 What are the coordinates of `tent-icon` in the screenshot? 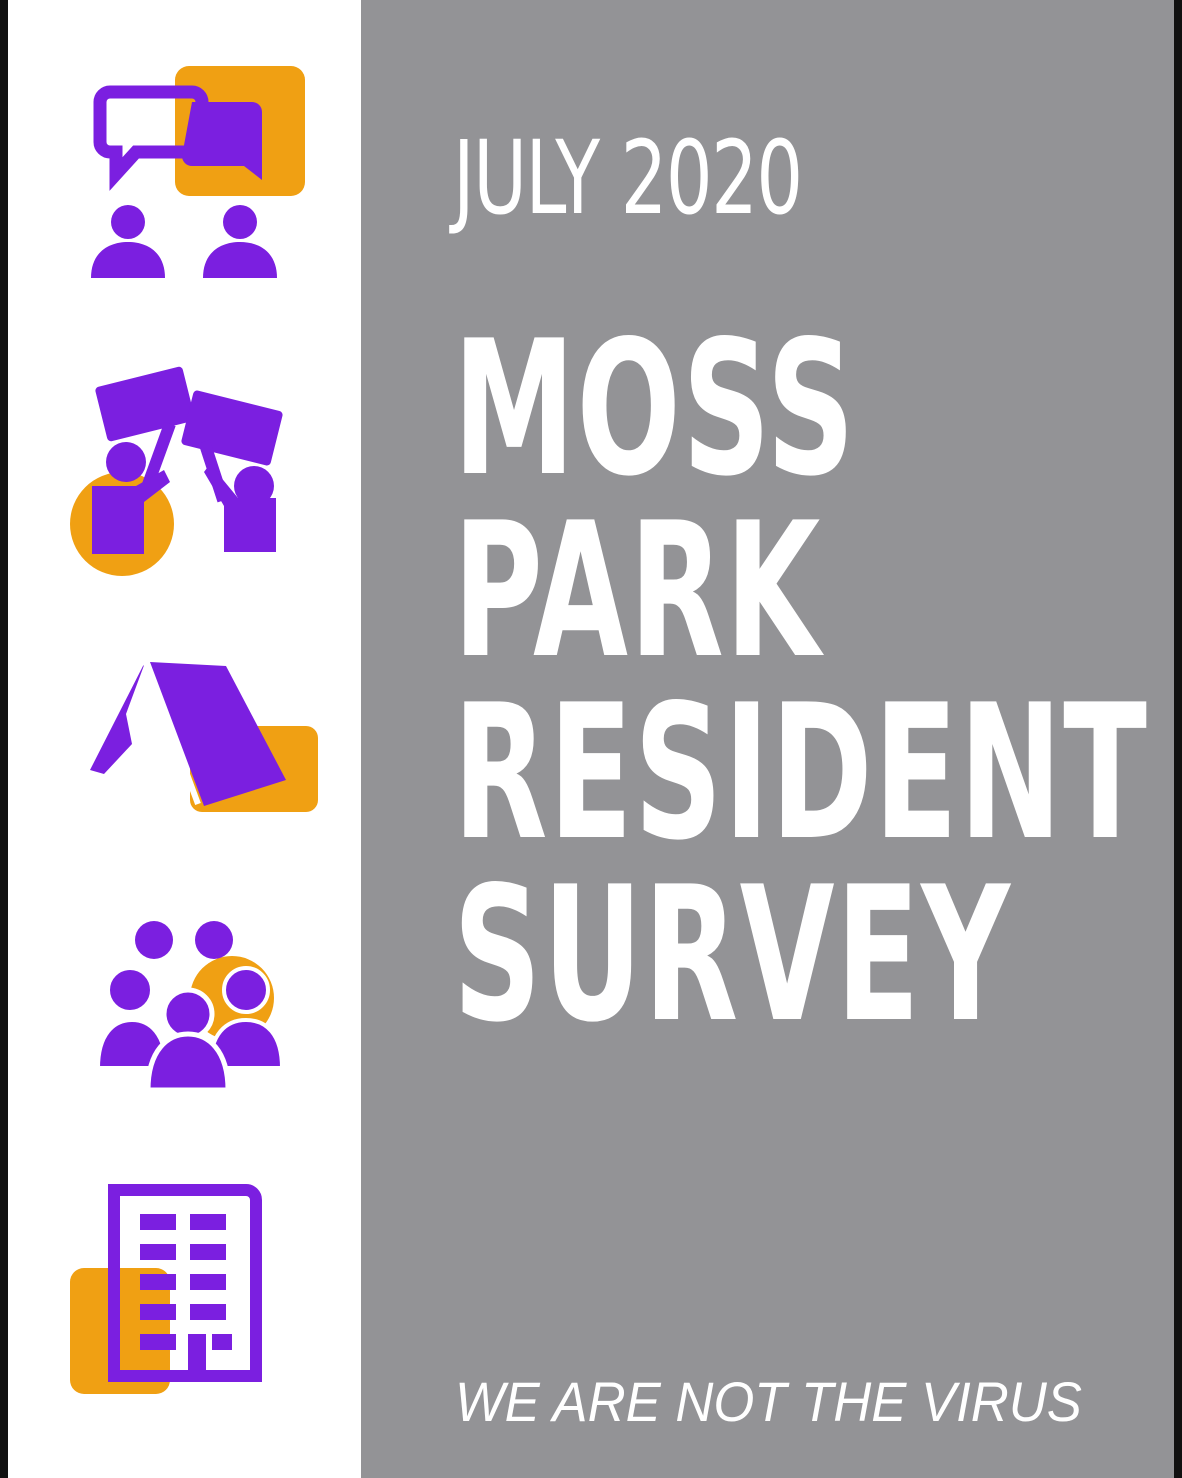 It's located at (204, 734).